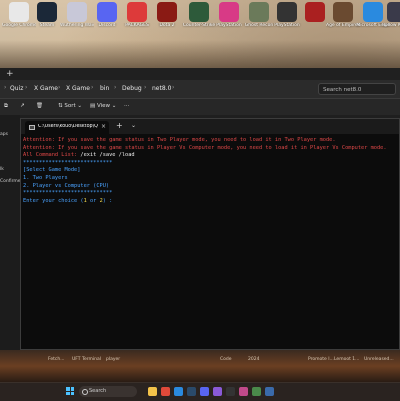 This screenshot has height=401, width=400. I want to click on console-icon, so click(32, 127).